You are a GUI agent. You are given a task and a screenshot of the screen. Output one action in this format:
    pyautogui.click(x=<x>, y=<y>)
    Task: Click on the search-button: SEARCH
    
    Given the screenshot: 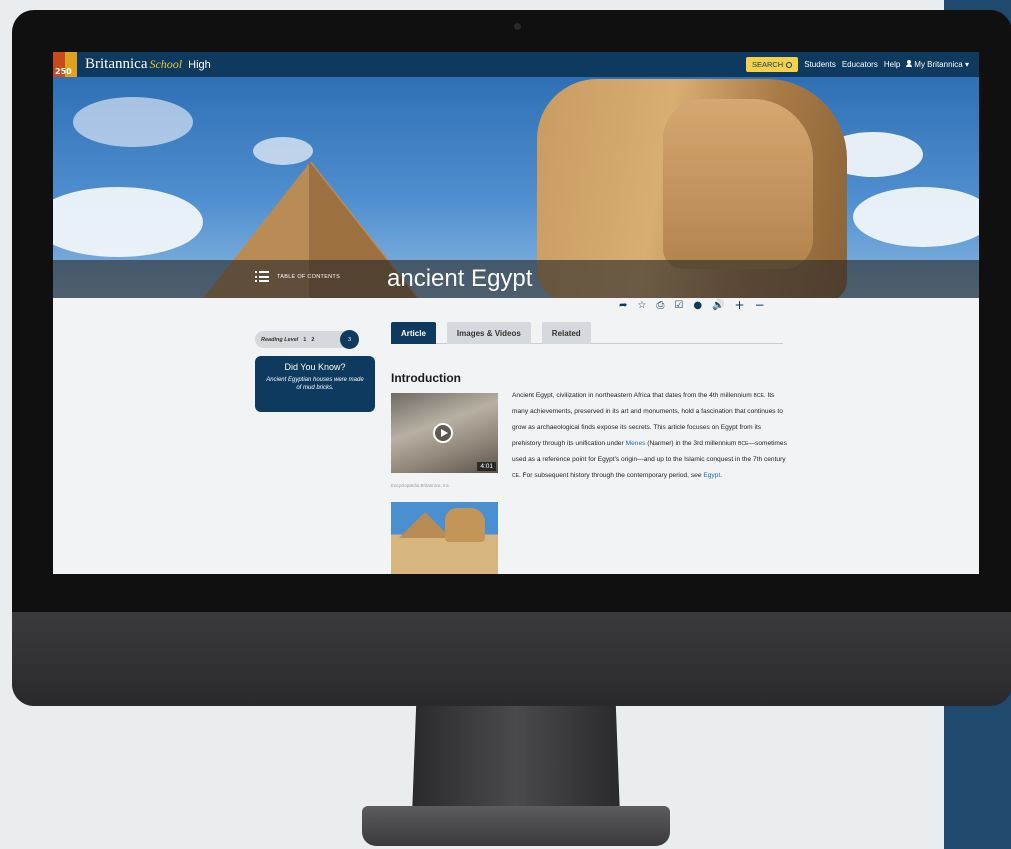 What is the action you would take?
    pyautogui.click(x=772, y=64)
    